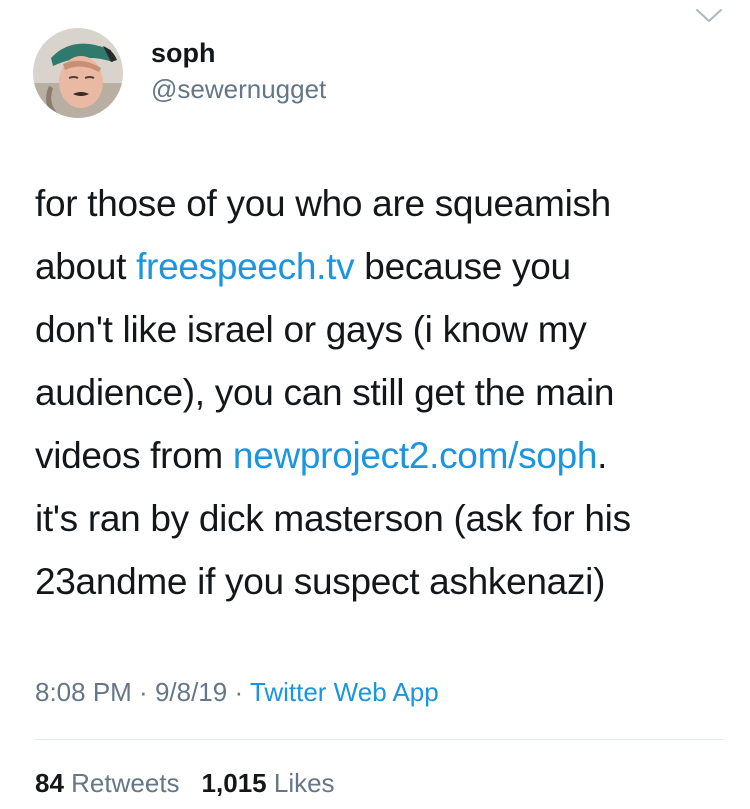 The height and width of the screenshot is (809, 750). What do you see at coordinates (602, 455) in the screenshot?
I see `tweet-text-segment: .` at bounding box center [602, 455].